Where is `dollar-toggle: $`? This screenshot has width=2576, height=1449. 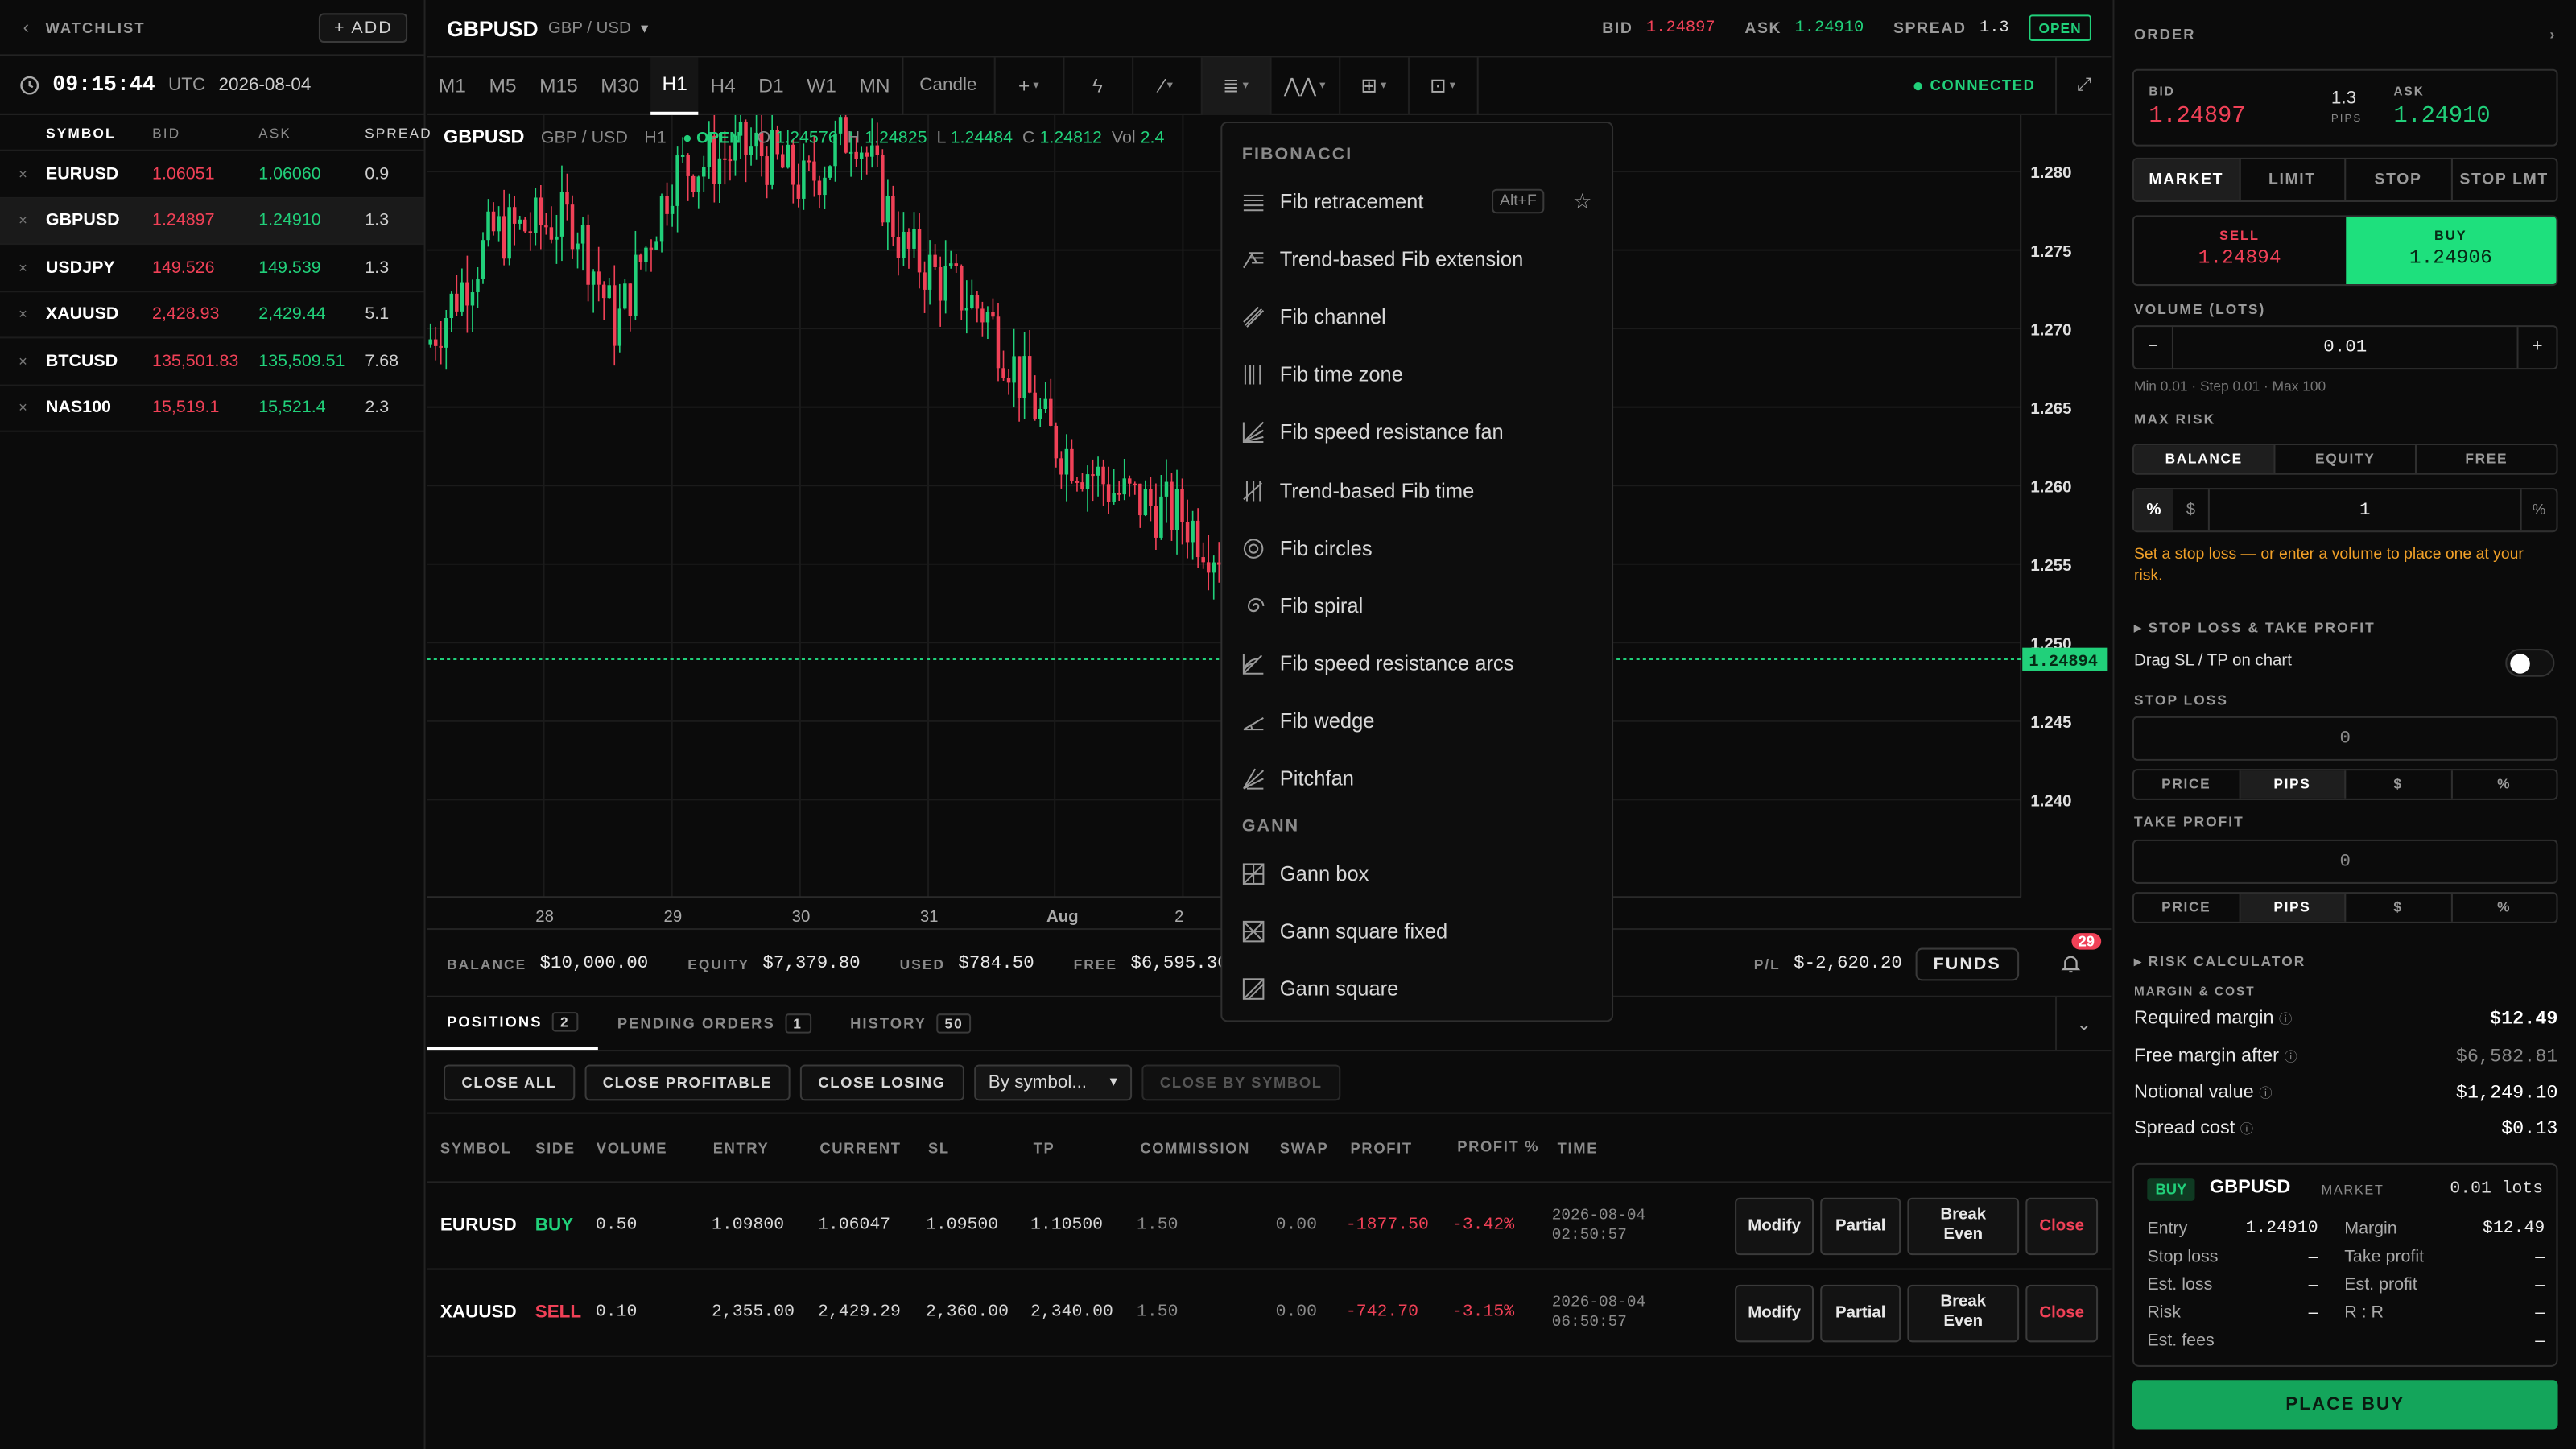
dollar-toggle: $ is located at coordinates (2192, 510).